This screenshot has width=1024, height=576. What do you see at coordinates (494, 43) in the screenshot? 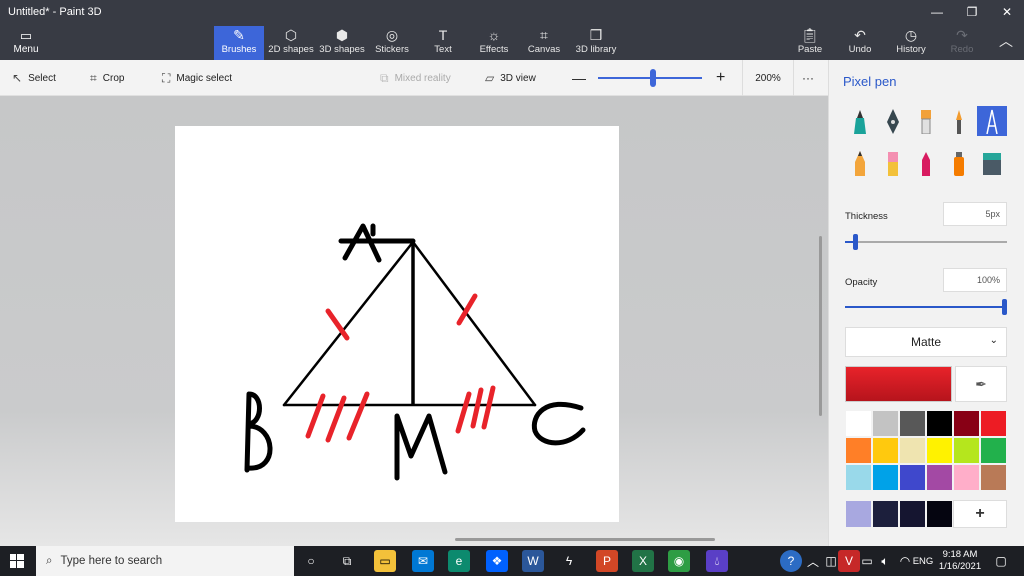
I see `tab-effects: ☼ Effects` at bounding box center [494, 43].